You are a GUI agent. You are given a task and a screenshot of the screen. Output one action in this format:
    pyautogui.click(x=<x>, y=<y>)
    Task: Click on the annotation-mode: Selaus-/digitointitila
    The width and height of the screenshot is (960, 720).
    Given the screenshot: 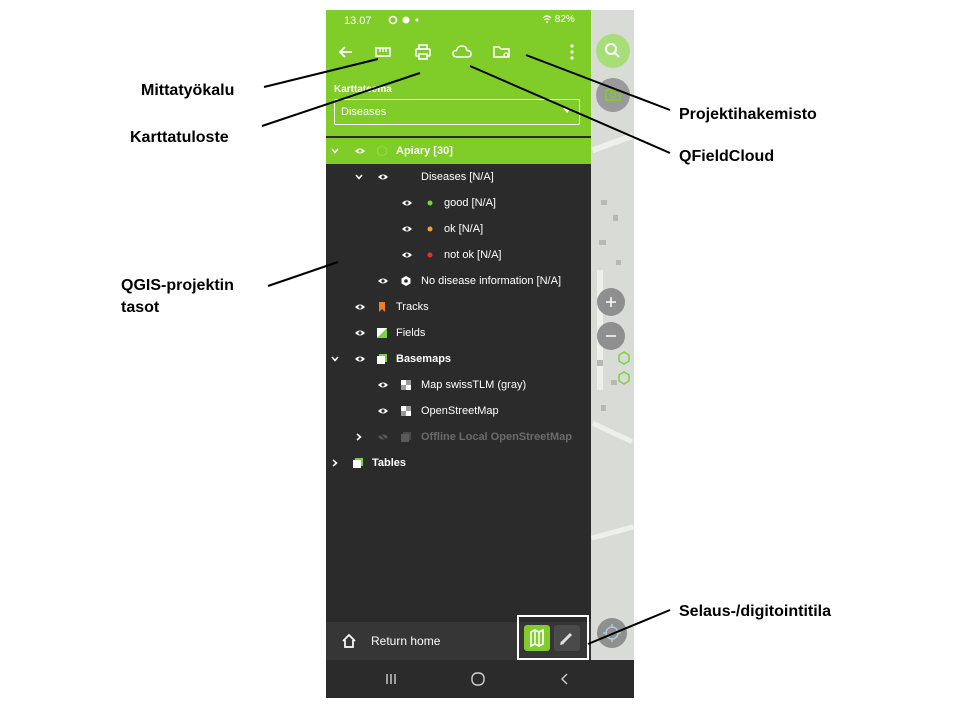 What is the action you would take?
    pyautogui.click(x=755, y=611)
    